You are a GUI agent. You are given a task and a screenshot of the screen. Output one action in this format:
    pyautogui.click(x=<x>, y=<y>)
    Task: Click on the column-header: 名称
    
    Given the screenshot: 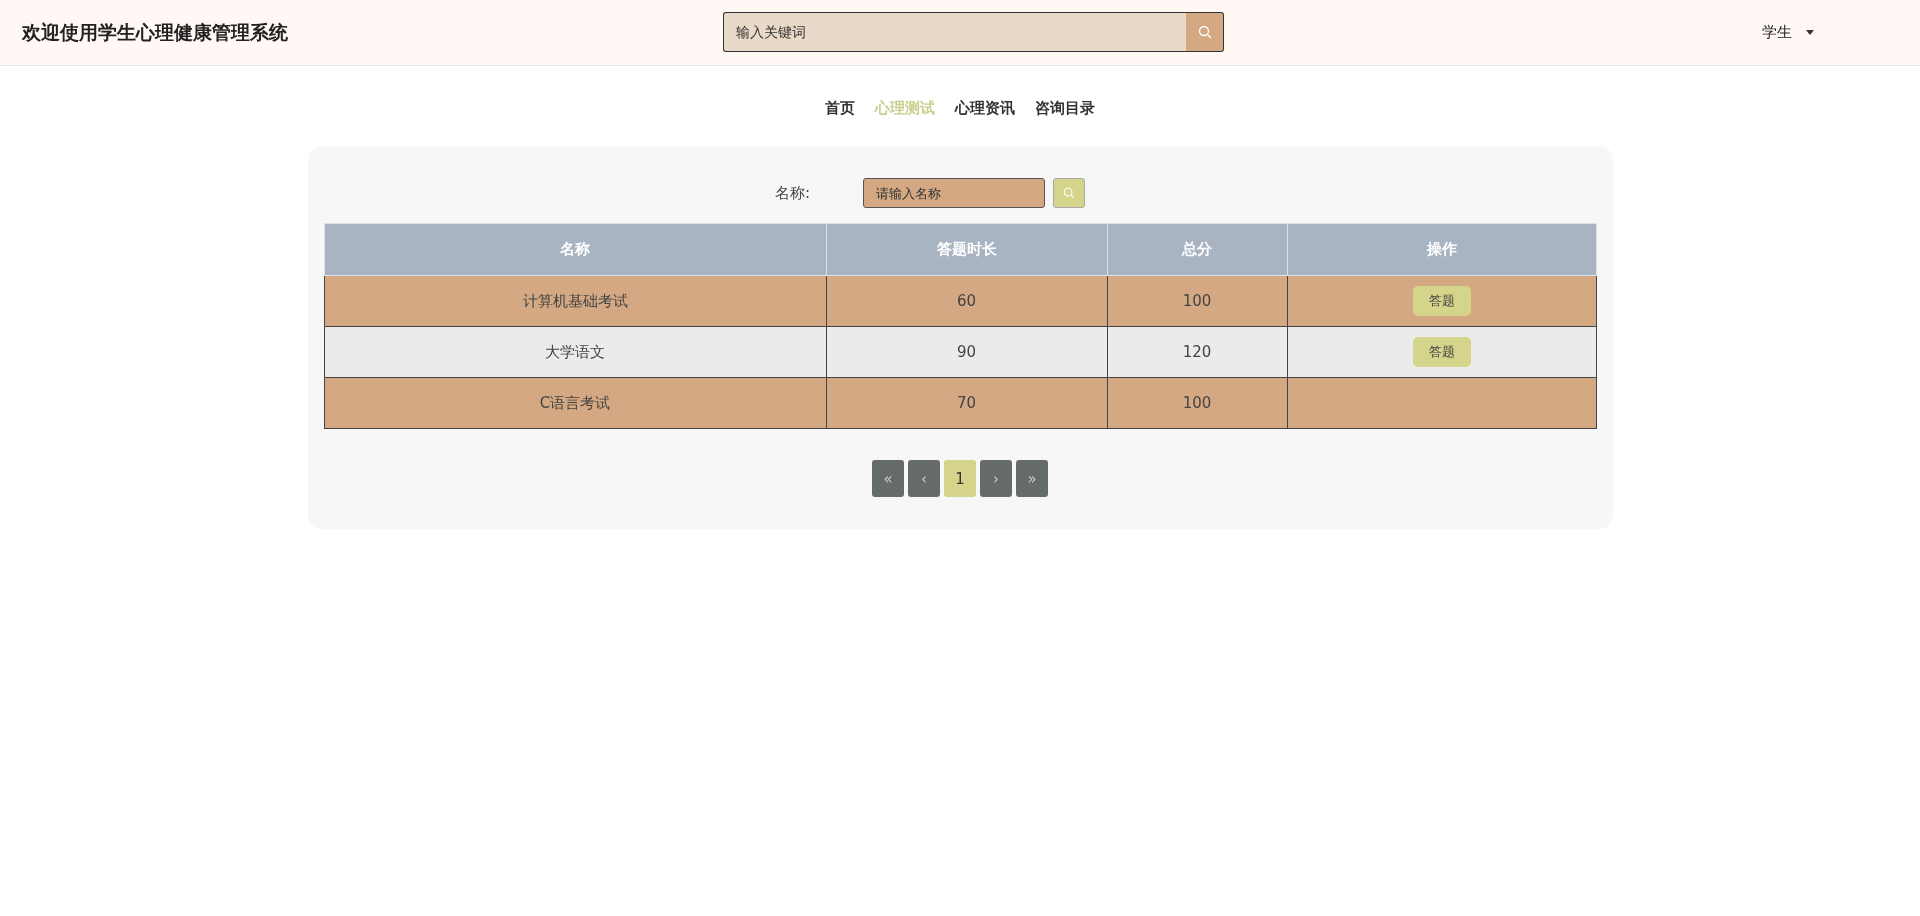 What is the action you would take?
    pyautogui.click(x=575, y=249)
    